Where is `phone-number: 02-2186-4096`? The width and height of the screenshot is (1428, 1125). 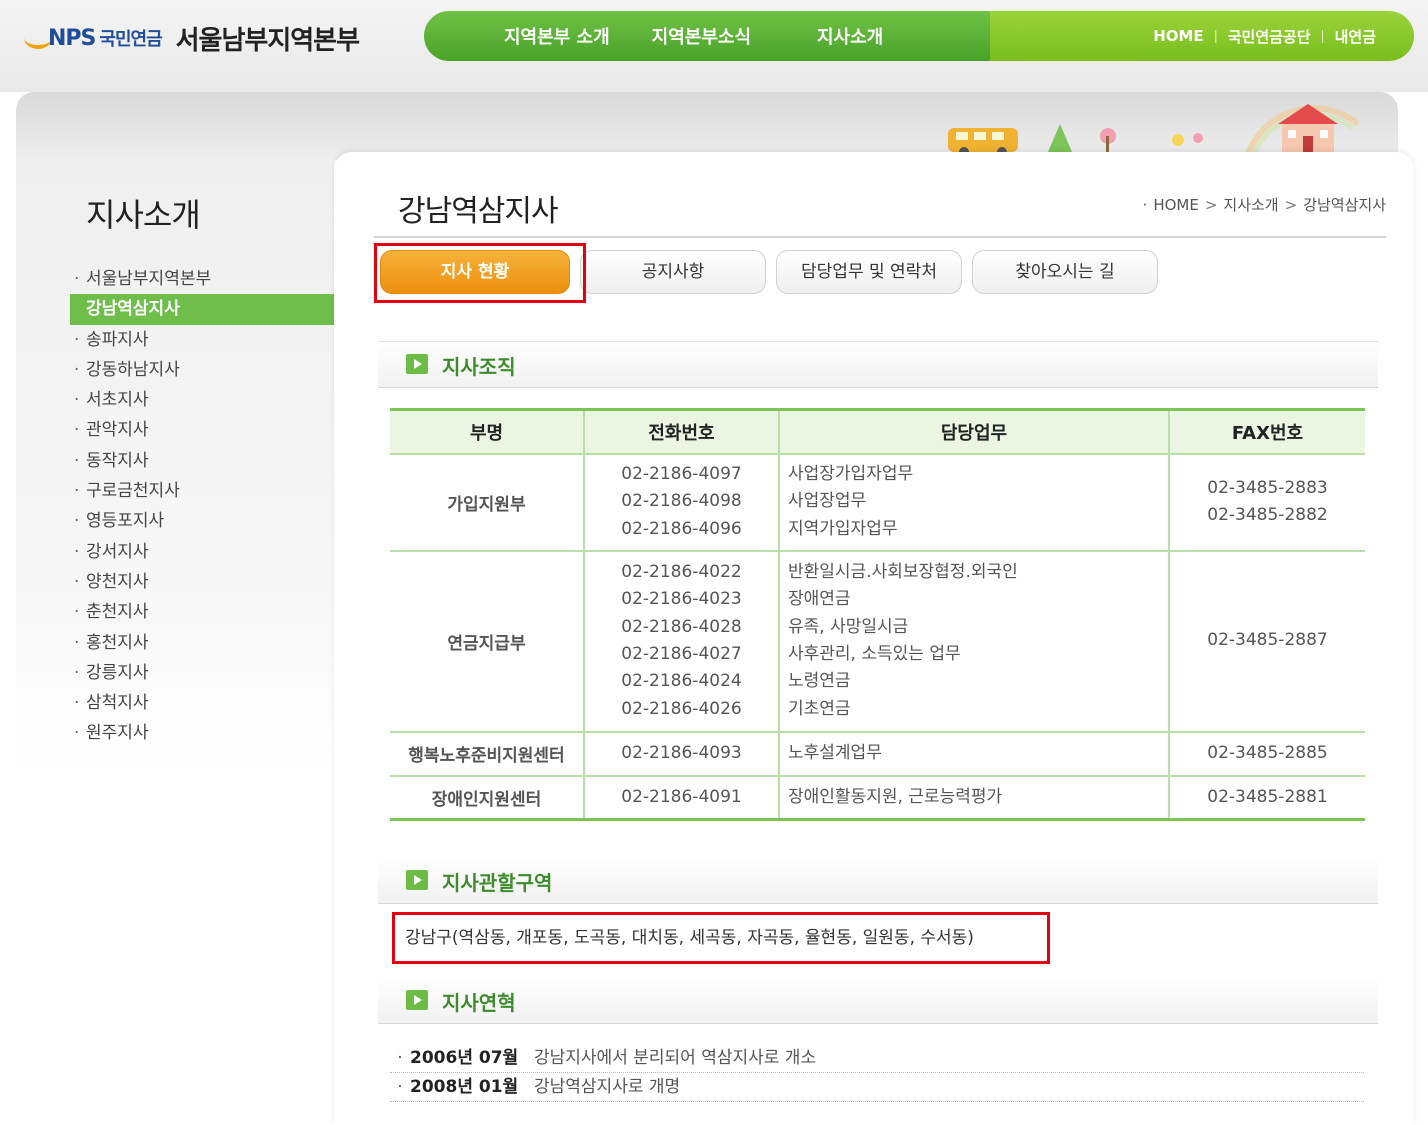
phone-number: 02-2186-4096 is located at coordinates (681, 528).